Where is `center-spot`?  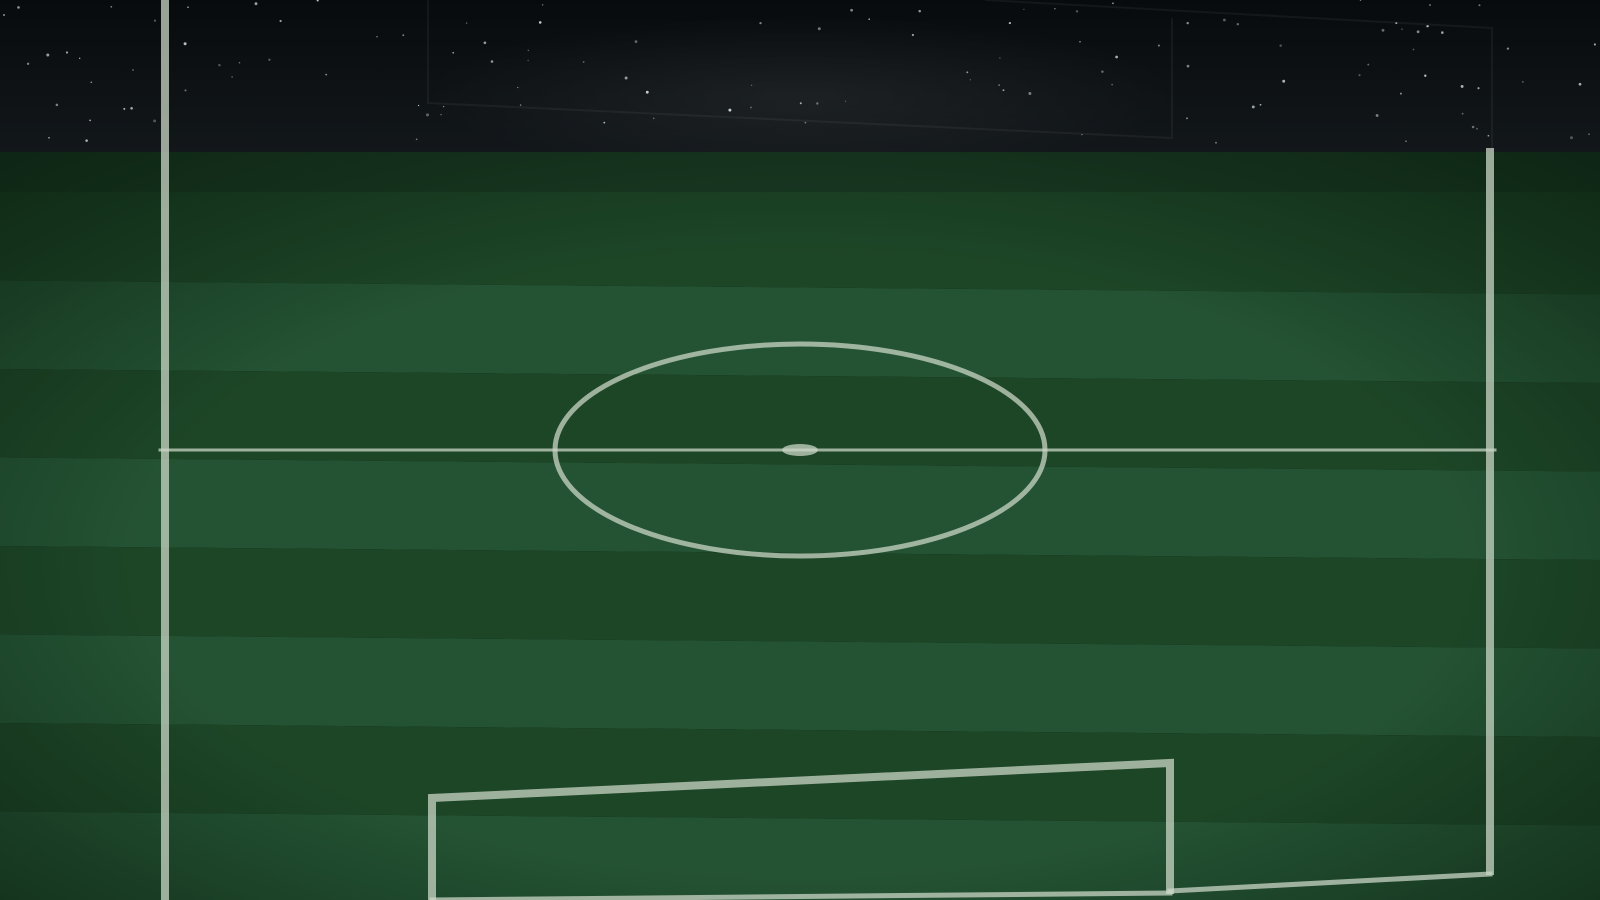 center-spot is located at coordinates (800, 450).